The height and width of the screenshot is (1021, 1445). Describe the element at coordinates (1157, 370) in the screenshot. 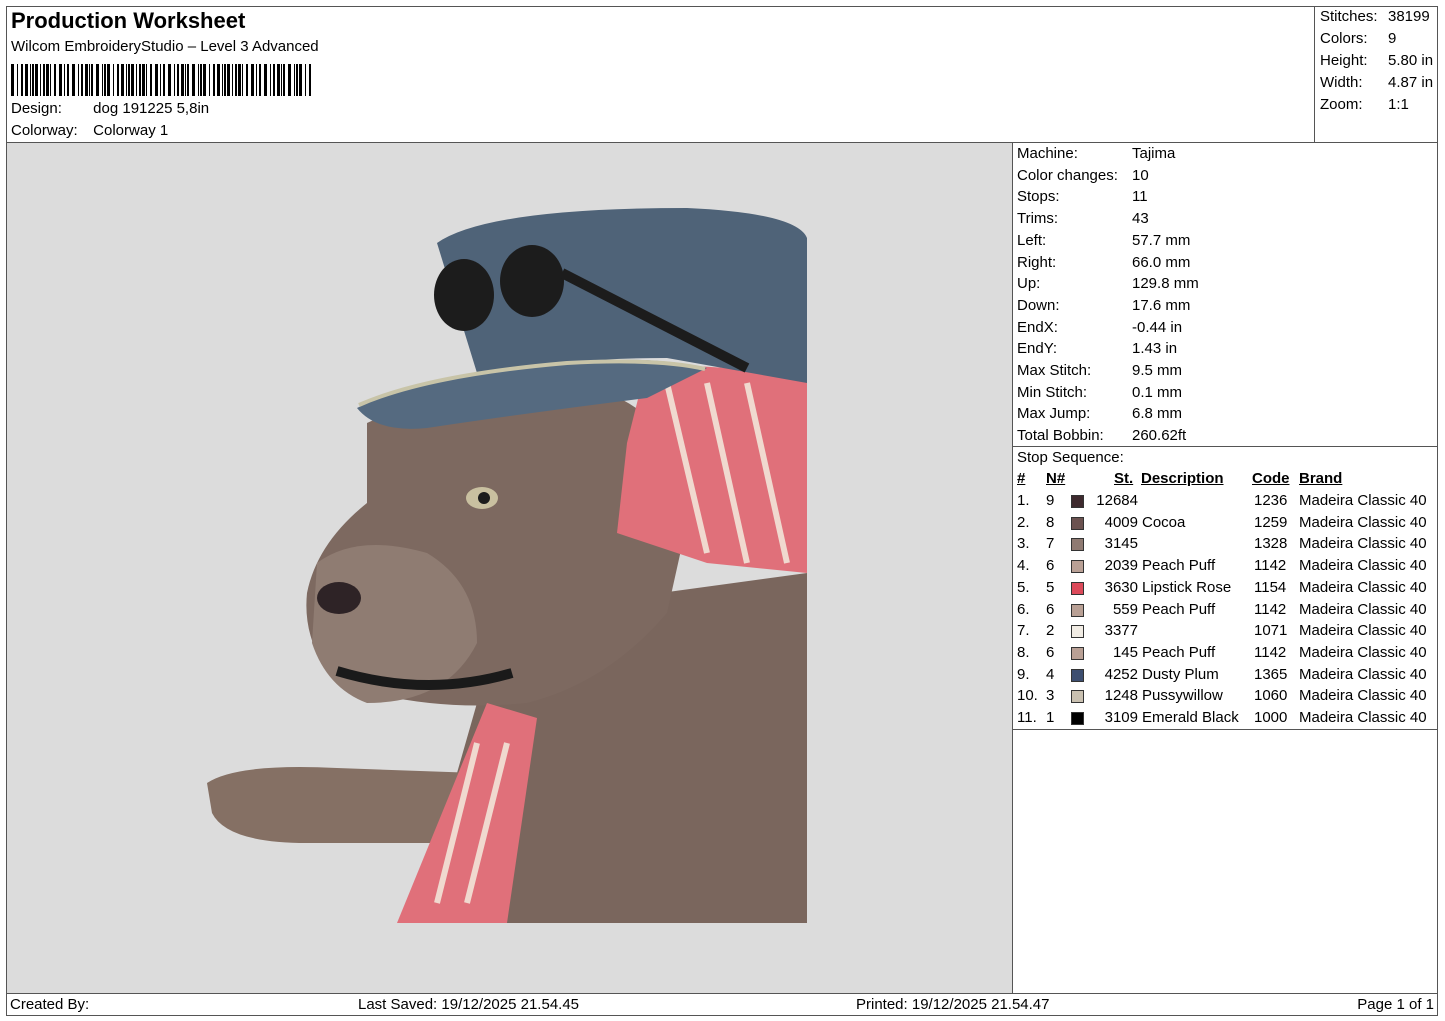

I see `info-value: 9.5 mm` at that location.